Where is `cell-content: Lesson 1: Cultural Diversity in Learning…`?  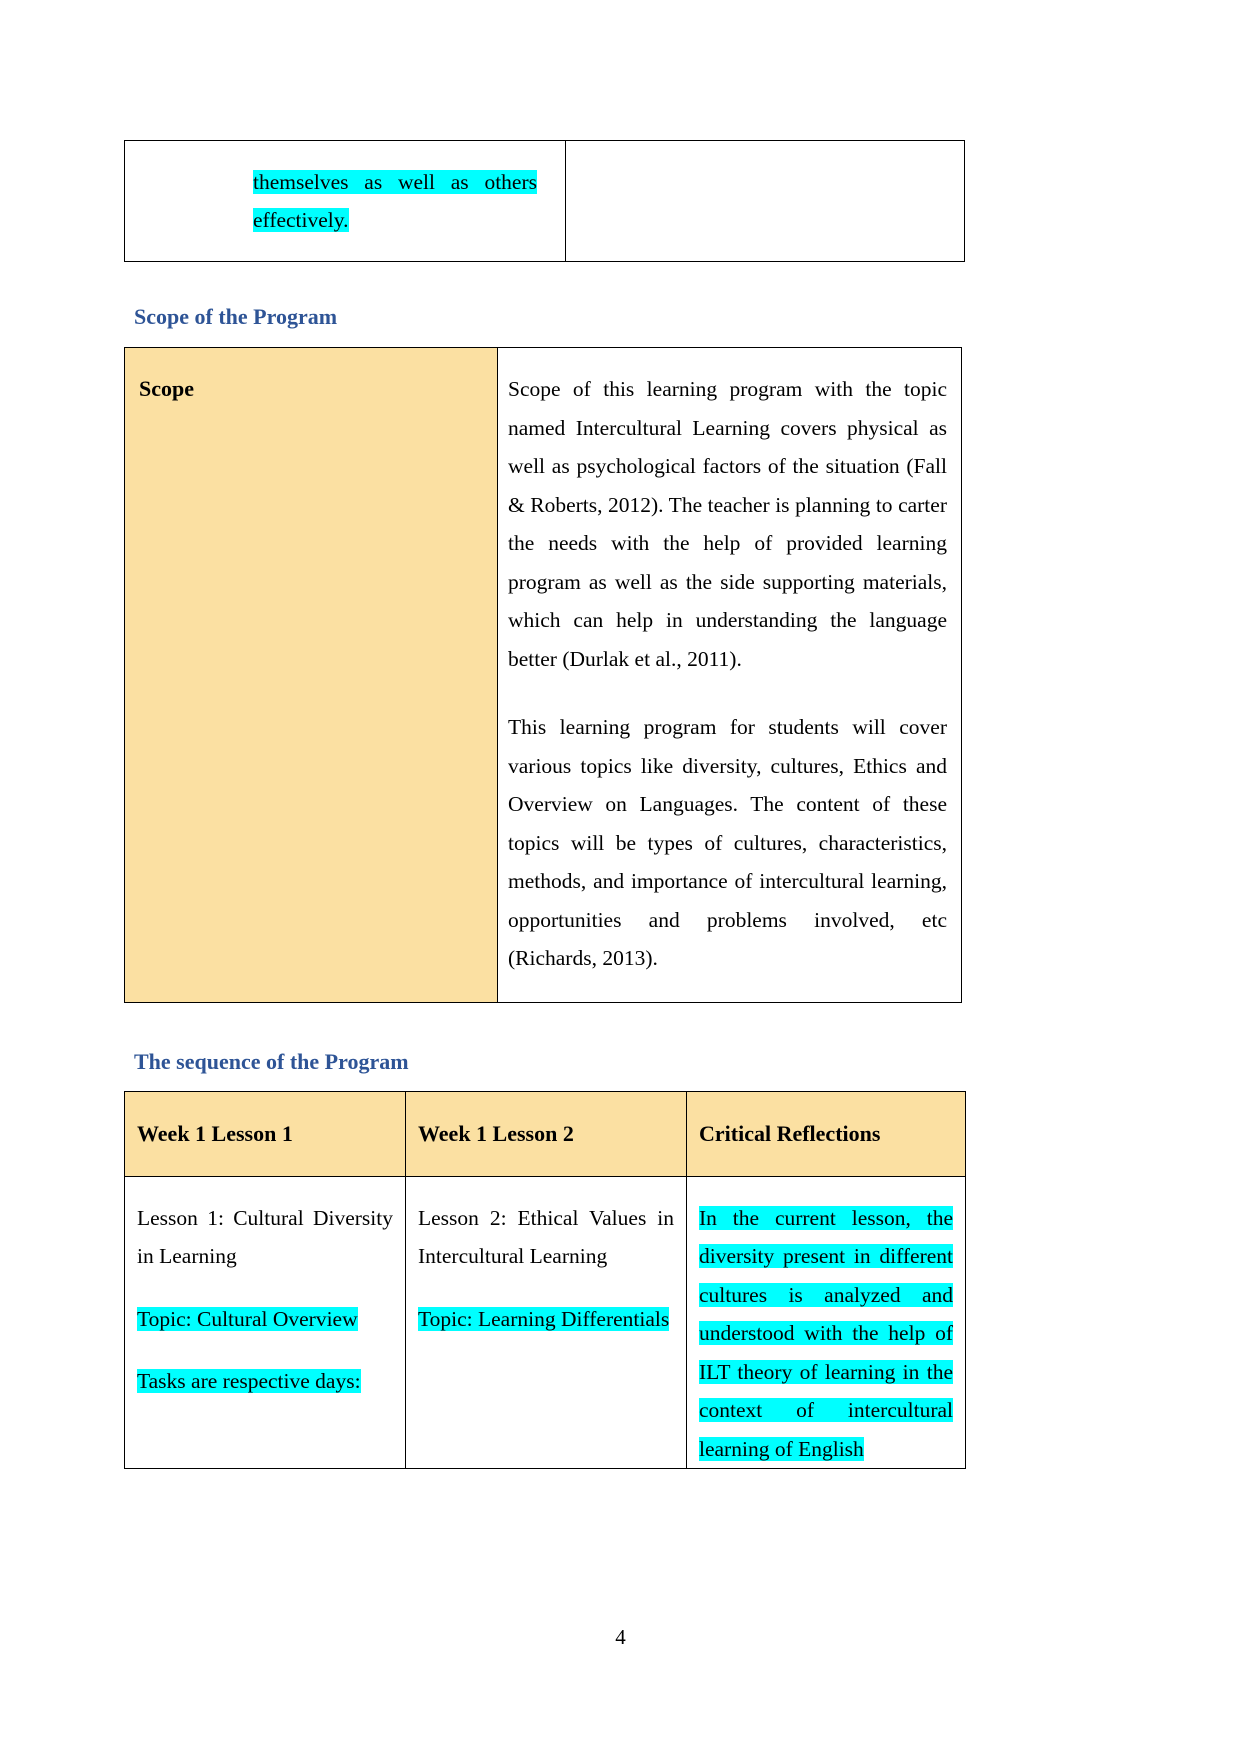
cell-content: Lesson 1: Cultural Diversity in Learning… is located at coordinates (265, 1289).